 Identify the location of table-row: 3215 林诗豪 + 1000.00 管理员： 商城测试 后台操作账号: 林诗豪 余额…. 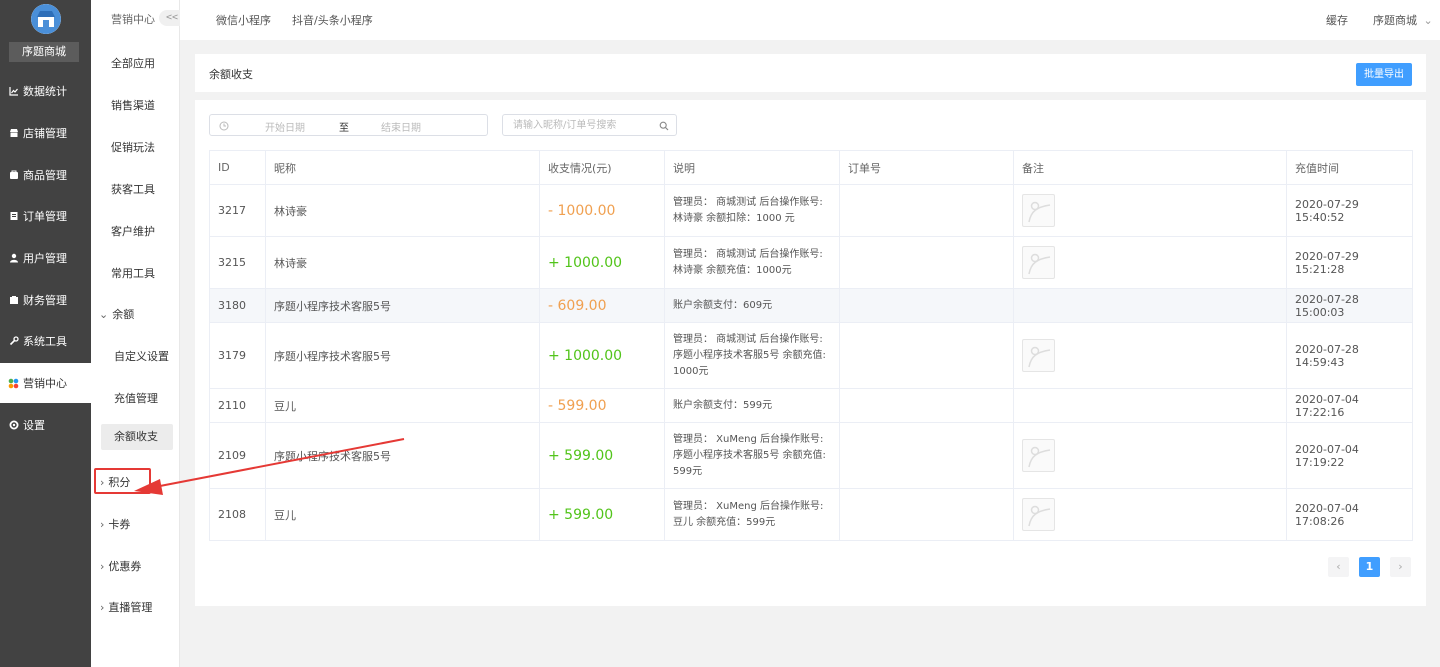
(811, 262).